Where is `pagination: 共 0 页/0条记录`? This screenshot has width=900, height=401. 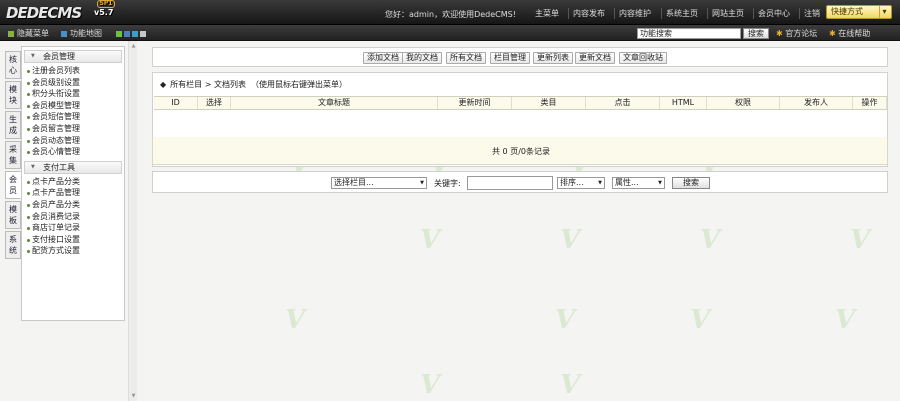 pagination: 共 0 页/0条记录 is located at coordinates (520, 151).